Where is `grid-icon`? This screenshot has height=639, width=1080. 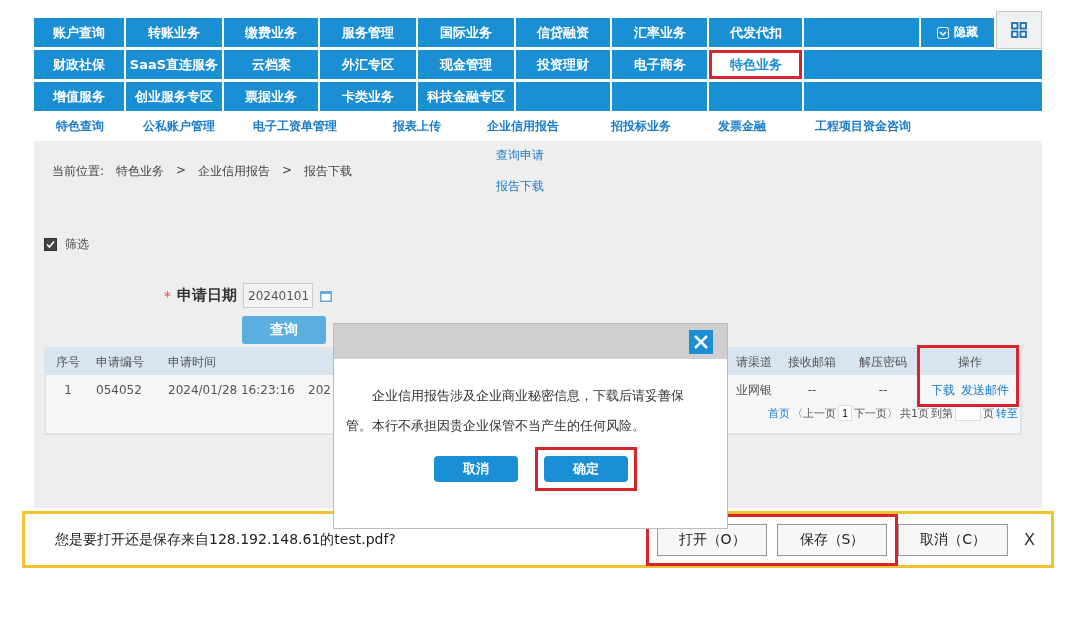
grid-icon is located at coordinates (1019, 30).